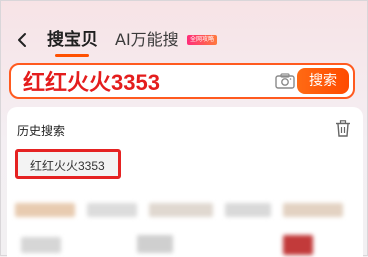 The width and height of the screenshot is (368, 257). I want to click on history-item: 红红火火3353, so click(68, 164).